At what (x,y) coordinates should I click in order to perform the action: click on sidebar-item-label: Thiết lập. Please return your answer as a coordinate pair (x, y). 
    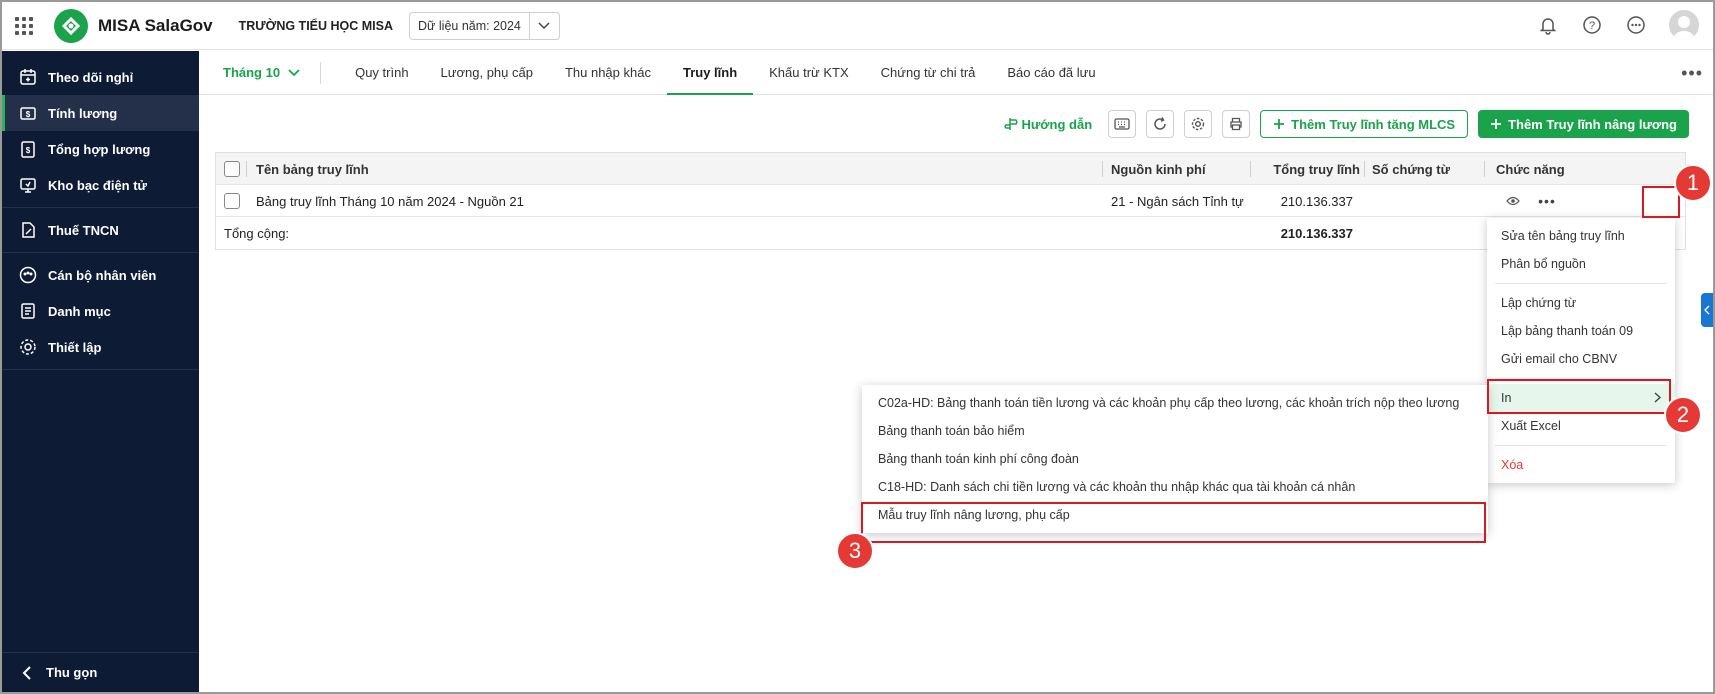
    Looking at the image, I should click on (75, 347).